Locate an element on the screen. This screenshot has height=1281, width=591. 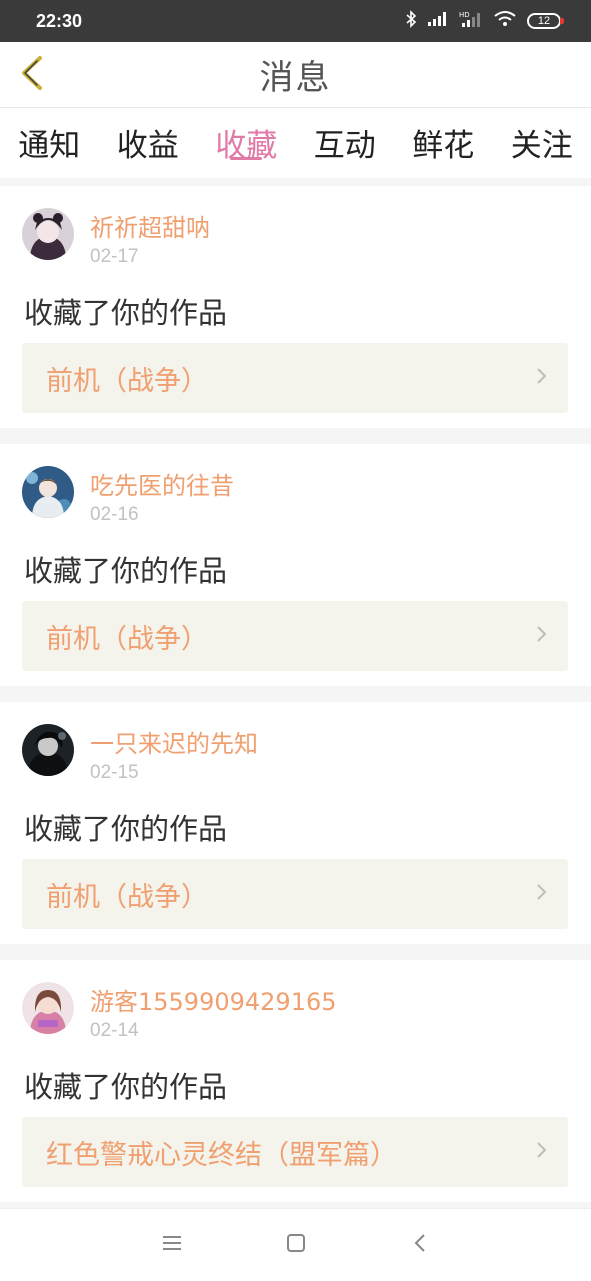
page-title: 消息 is located at coordinates (295, 78).